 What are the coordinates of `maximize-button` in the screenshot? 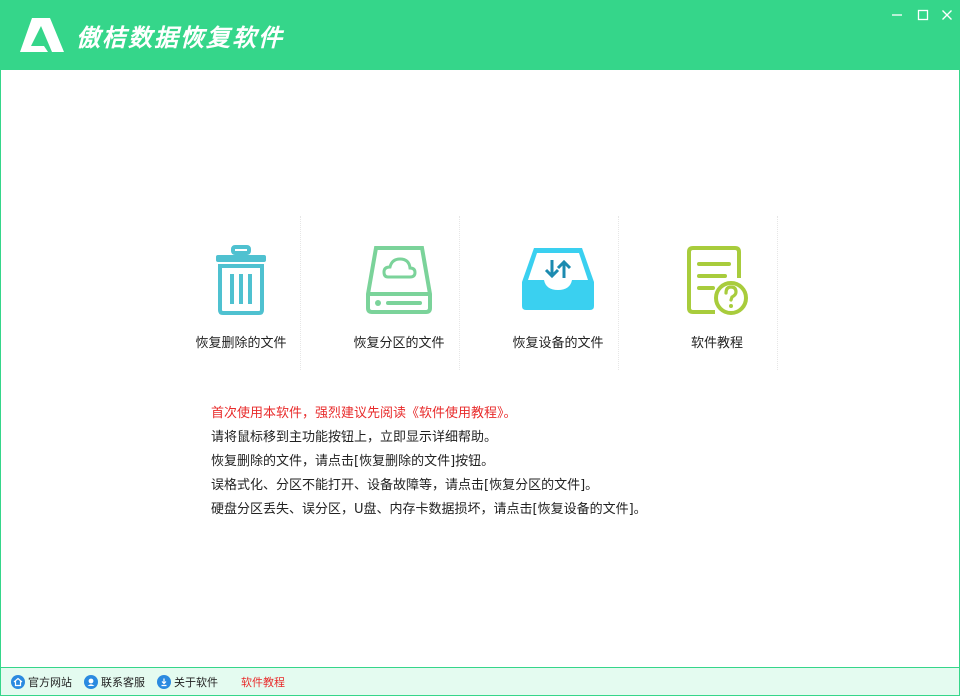 It's located at (923, 15).